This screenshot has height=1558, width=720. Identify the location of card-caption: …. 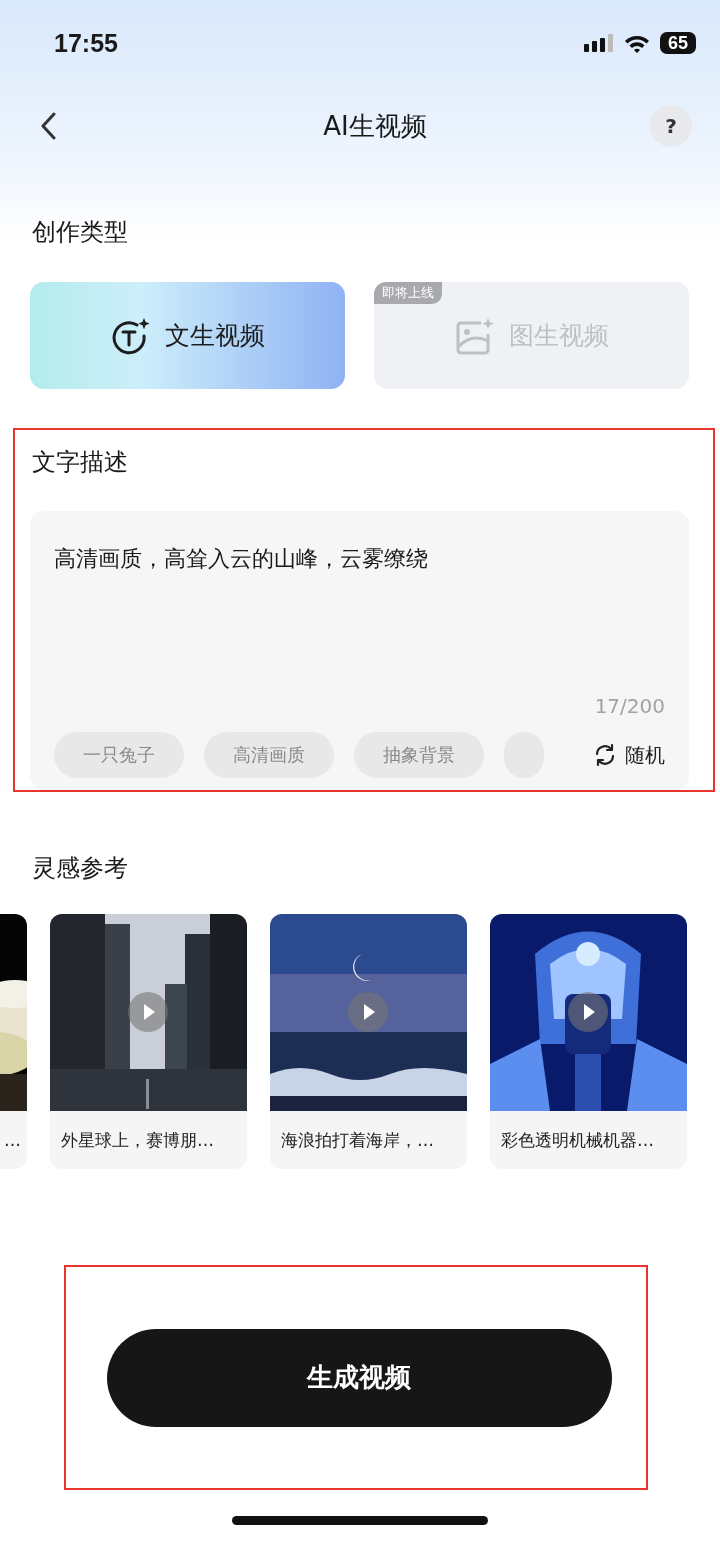
(12, 1140).